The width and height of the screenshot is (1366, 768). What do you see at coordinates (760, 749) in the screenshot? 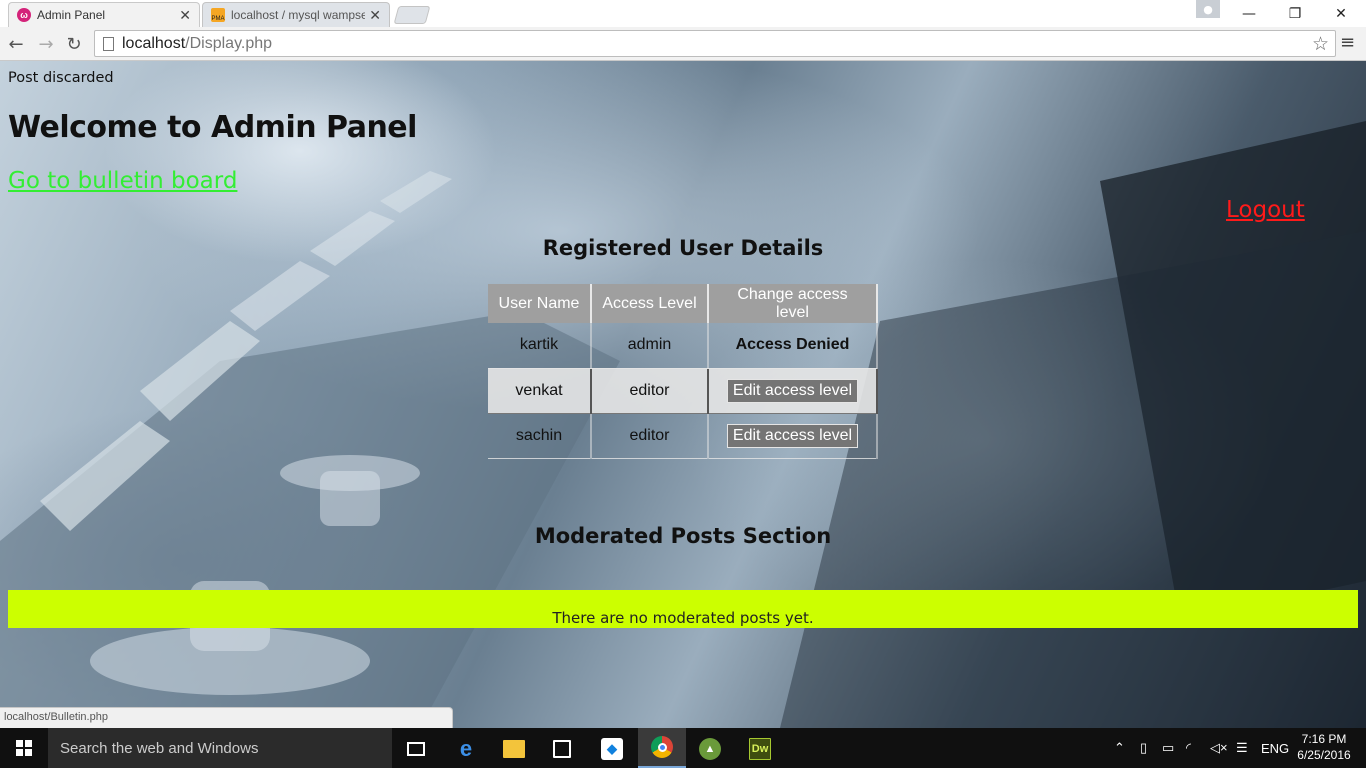
I see `dreamweaver-icon: Dw` at bounding box center [760, 749].